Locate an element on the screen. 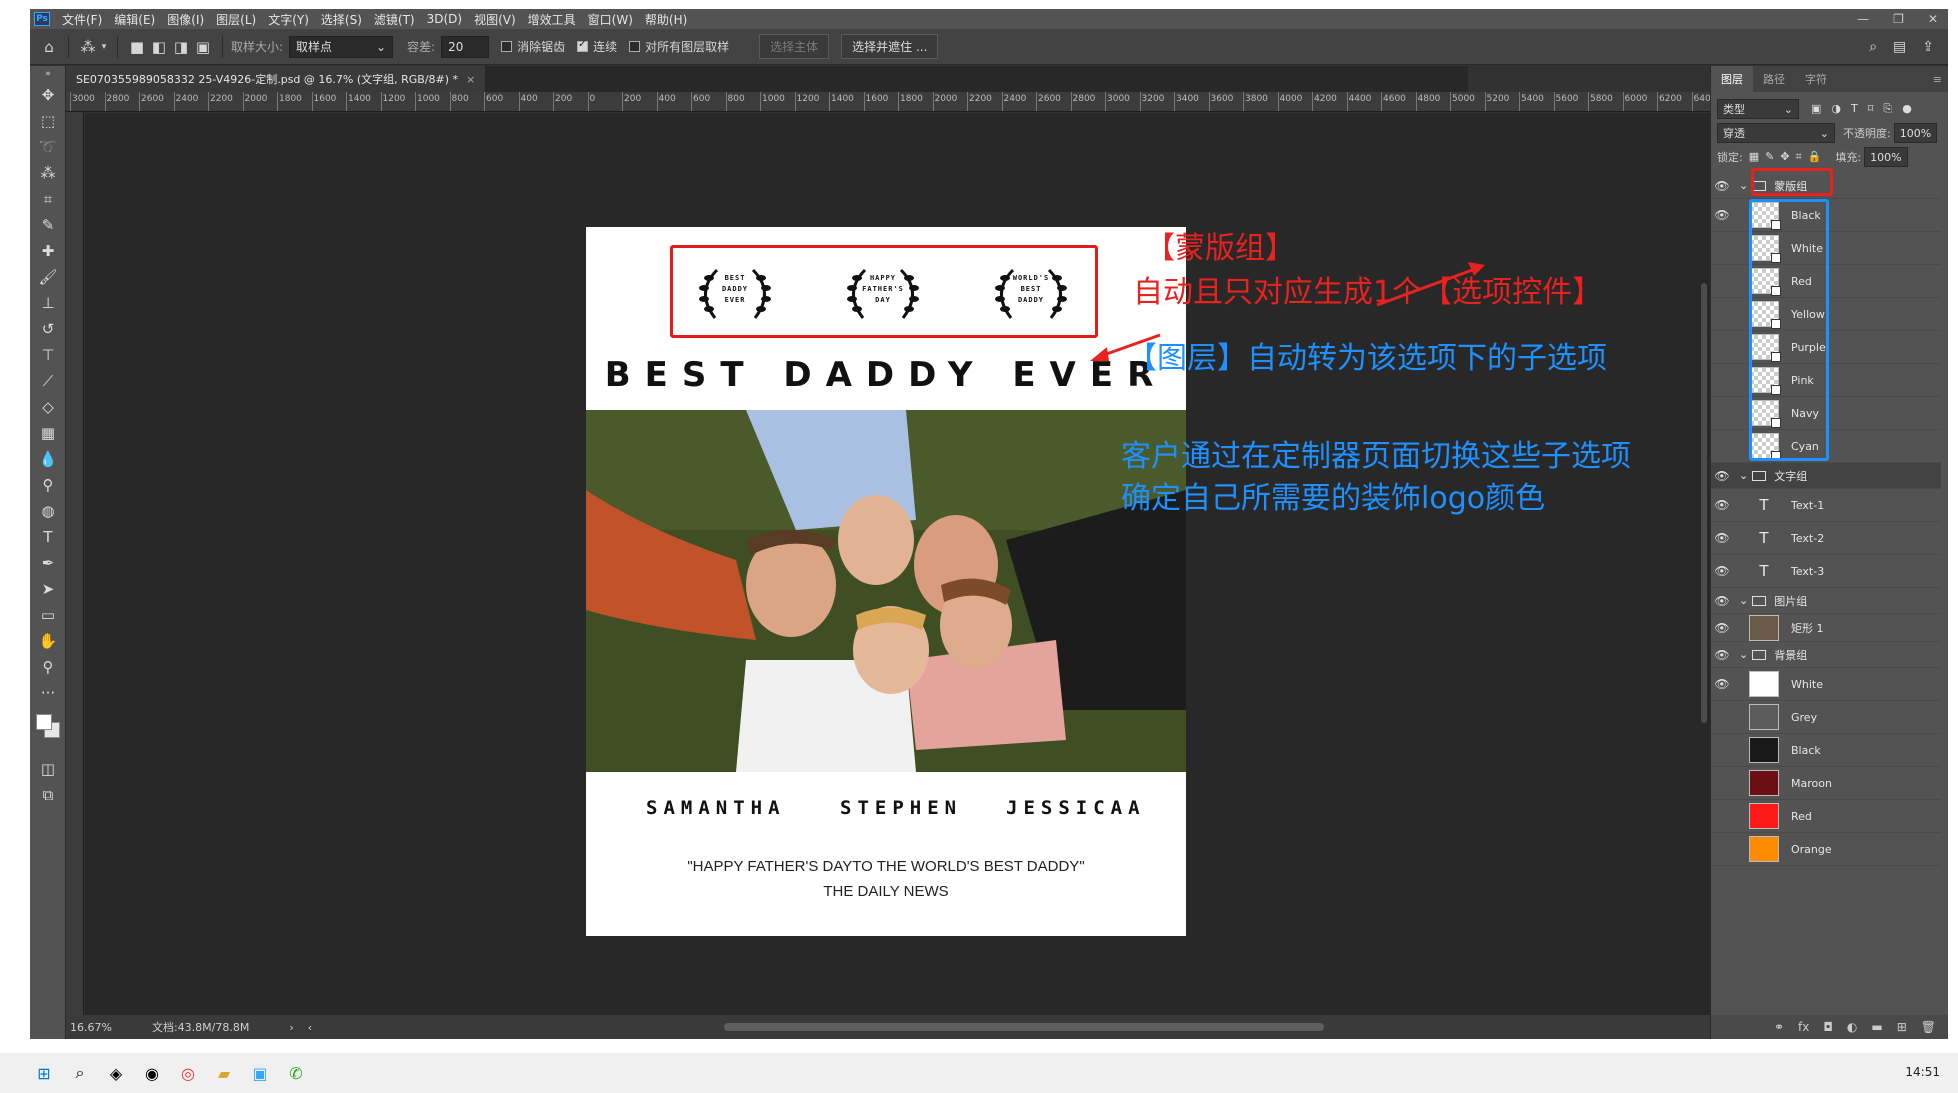 Image resolution: width=1958 pixels, height=1093 pixels. healing-tool-icon: ✚ is located at coordinates (48, 251).